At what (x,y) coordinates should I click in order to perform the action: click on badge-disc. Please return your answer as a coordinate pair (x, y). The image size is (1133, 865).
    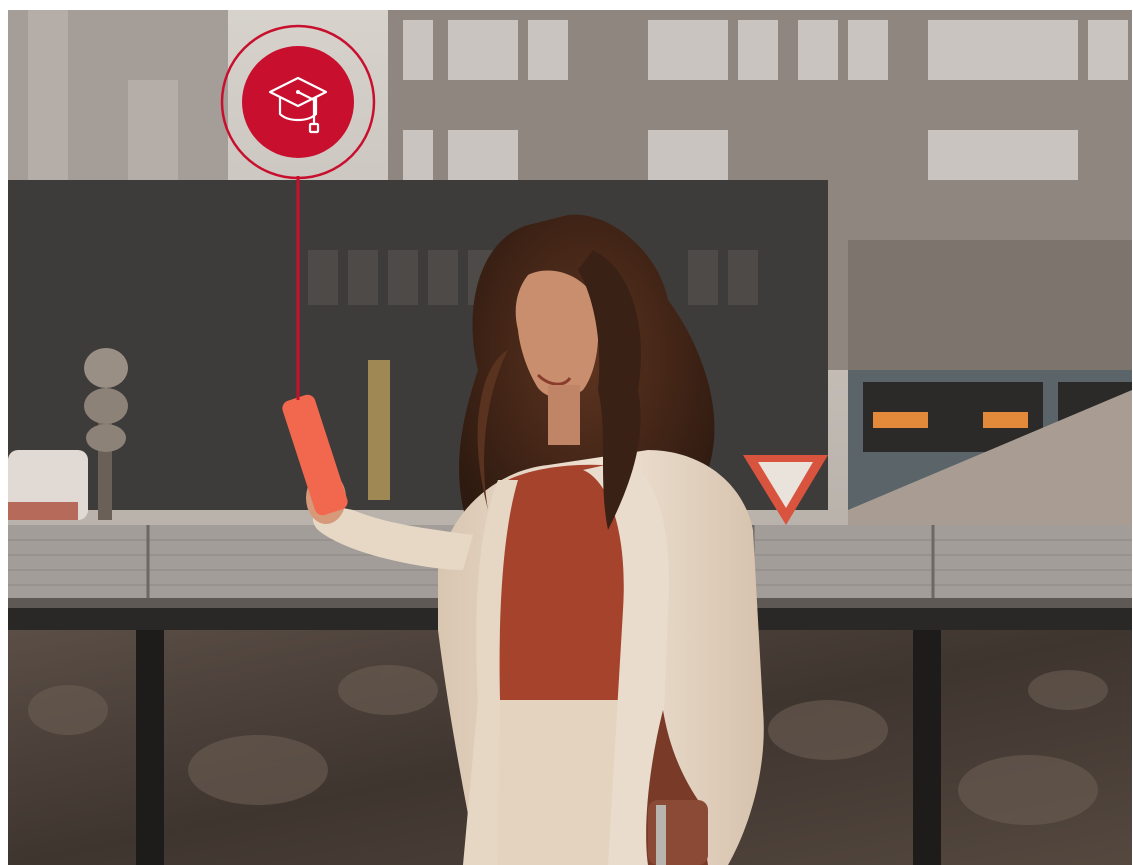
    Looking at the image, I should click on (298, 102).